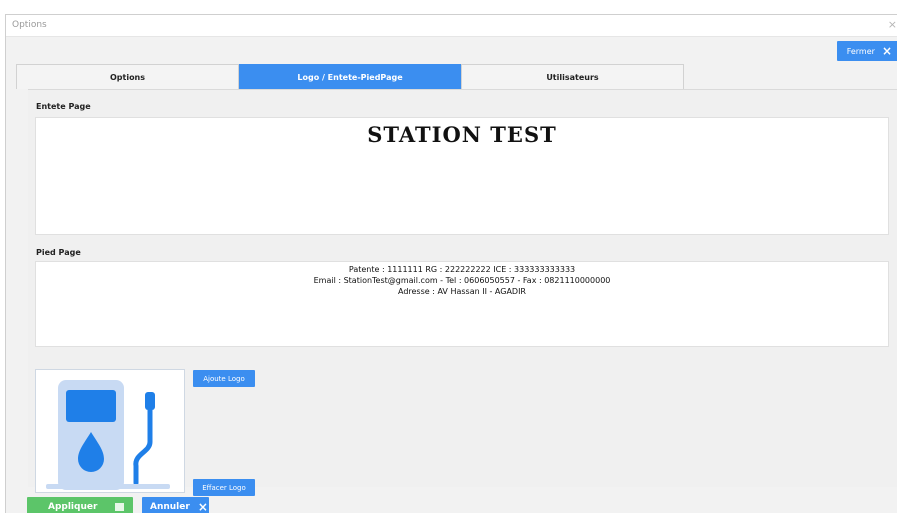 This screenshot has height=513, width=897. What do you see at coordinates (29, 25) in the screenshot?
I see `window-title: Options` at bounding box center [29, 25].